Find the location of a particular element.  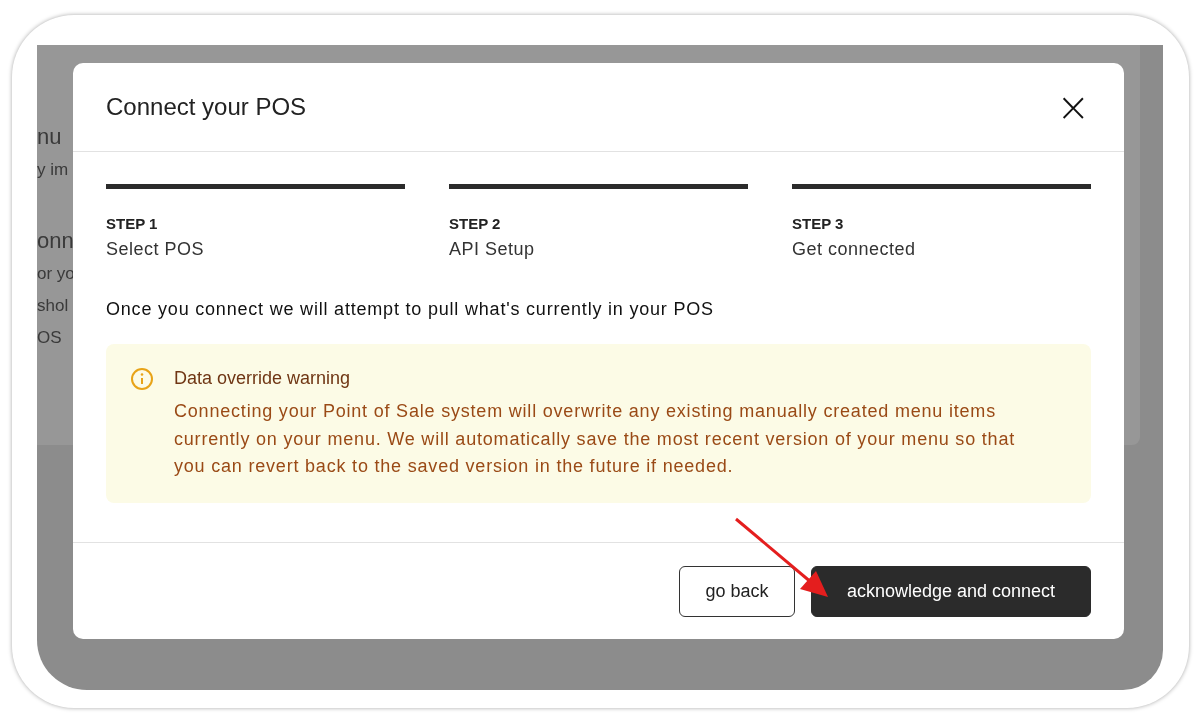

step-number: STEP 2 is located at coordinates (475, 224).